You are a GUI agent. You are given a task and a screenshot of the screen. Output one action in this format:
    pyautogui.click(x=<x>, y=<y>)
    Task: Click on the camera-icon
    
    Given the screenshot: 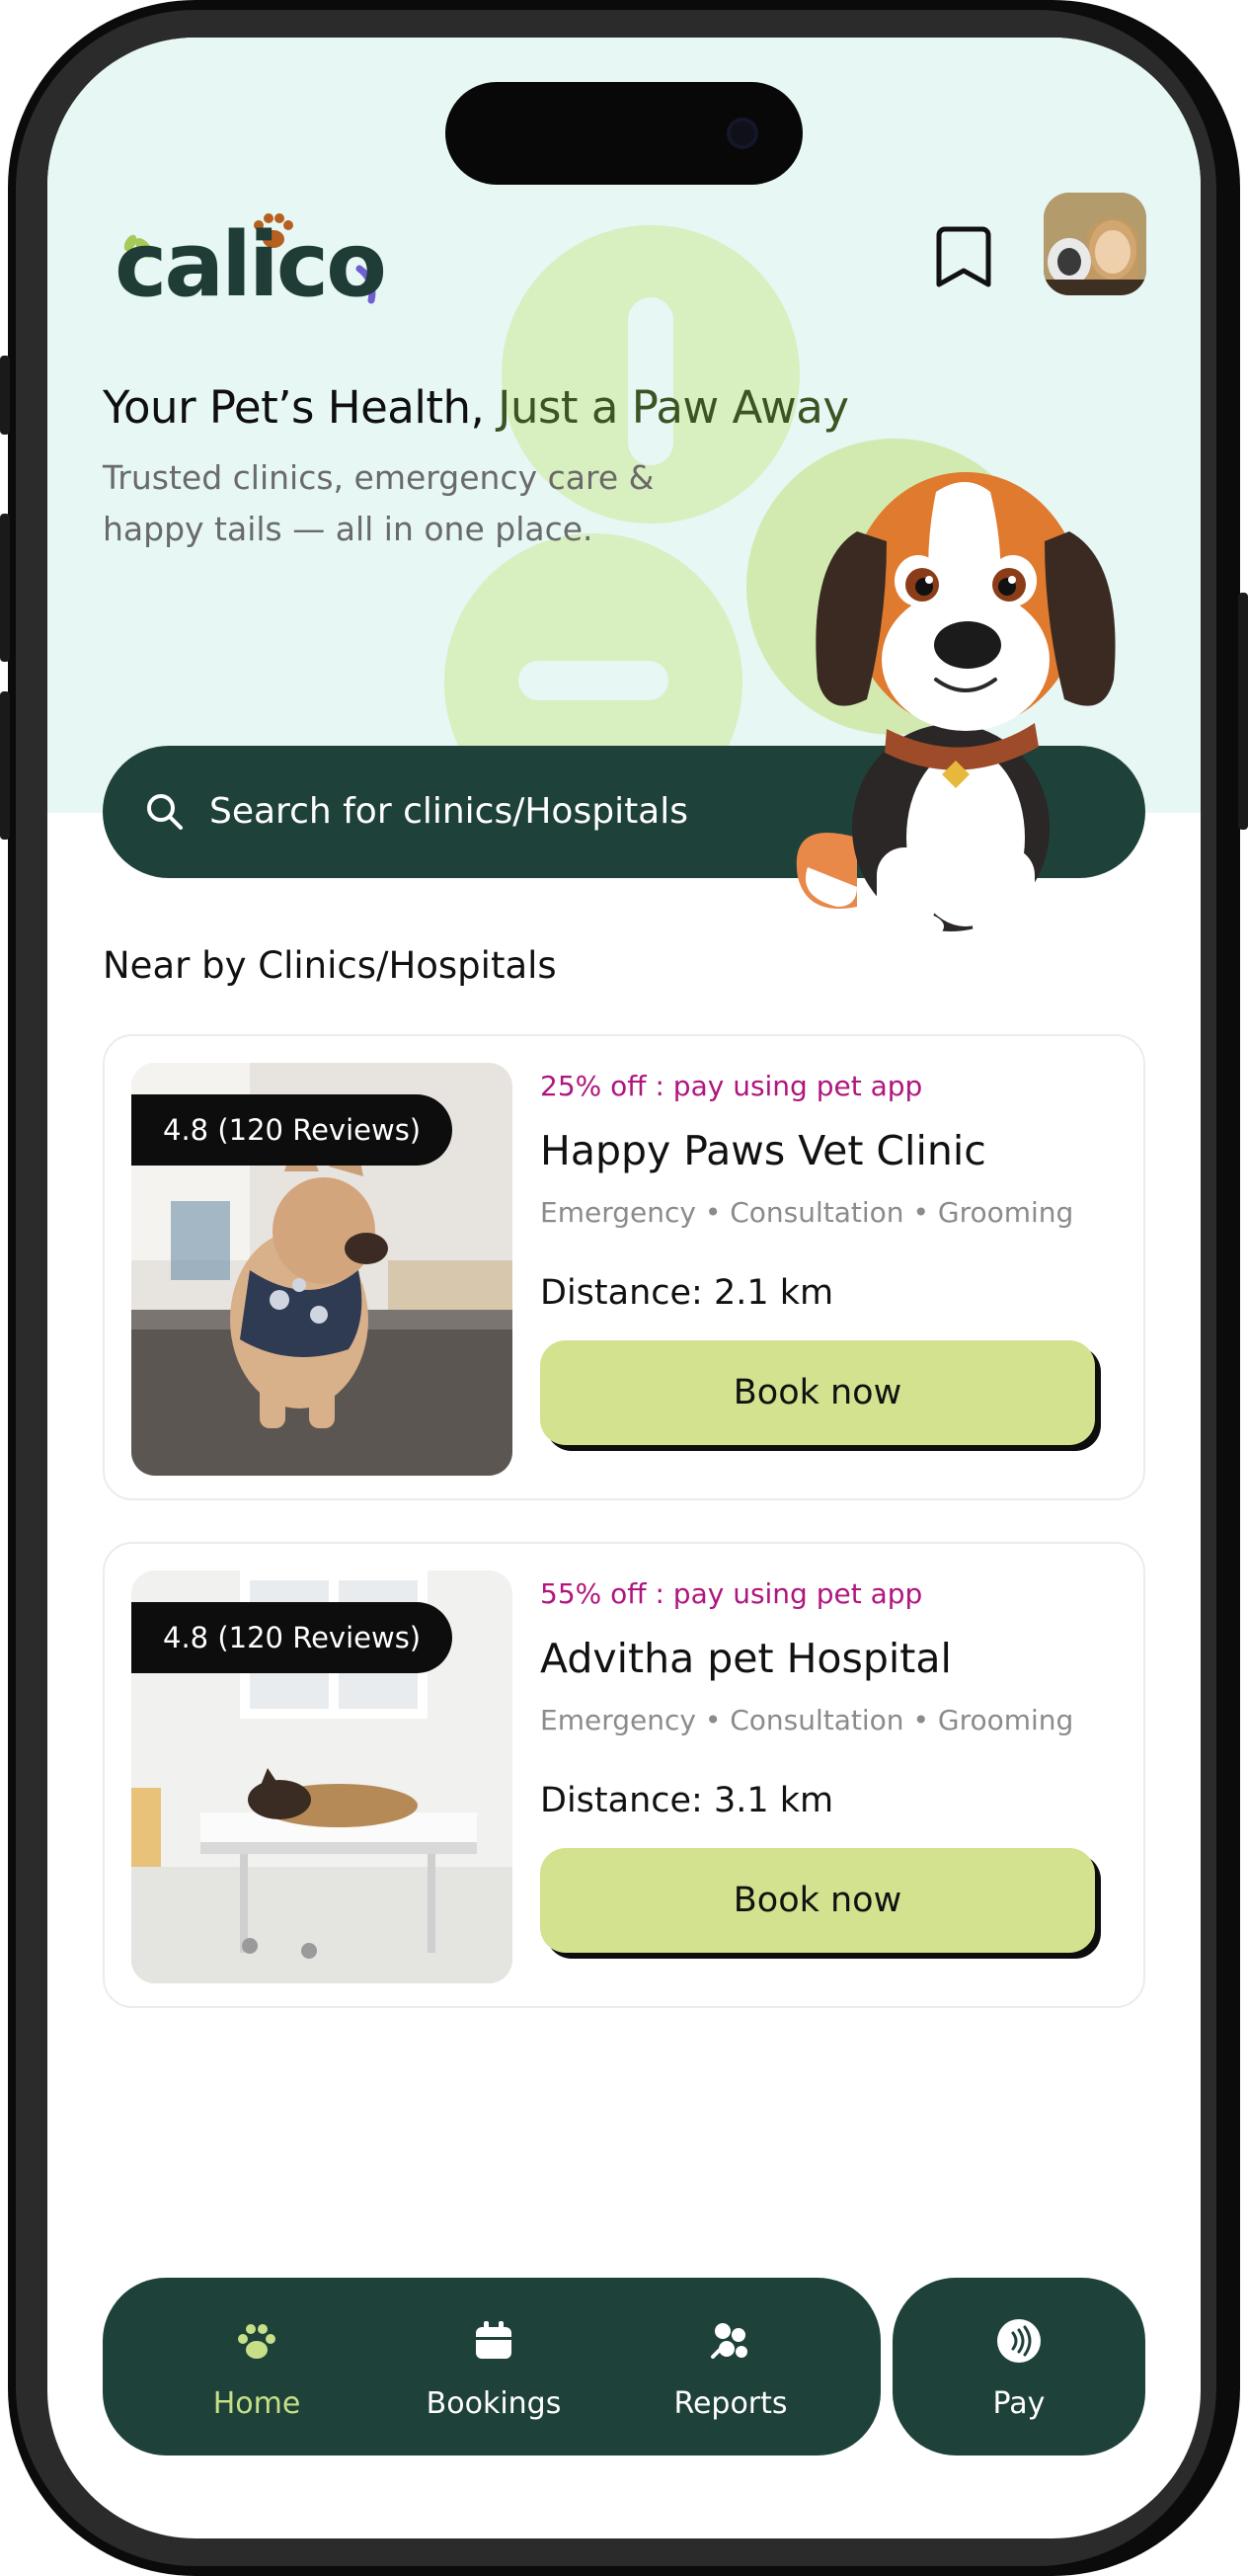 What is the action you would take?
    pyautogui.click(x=742, y=133)
    